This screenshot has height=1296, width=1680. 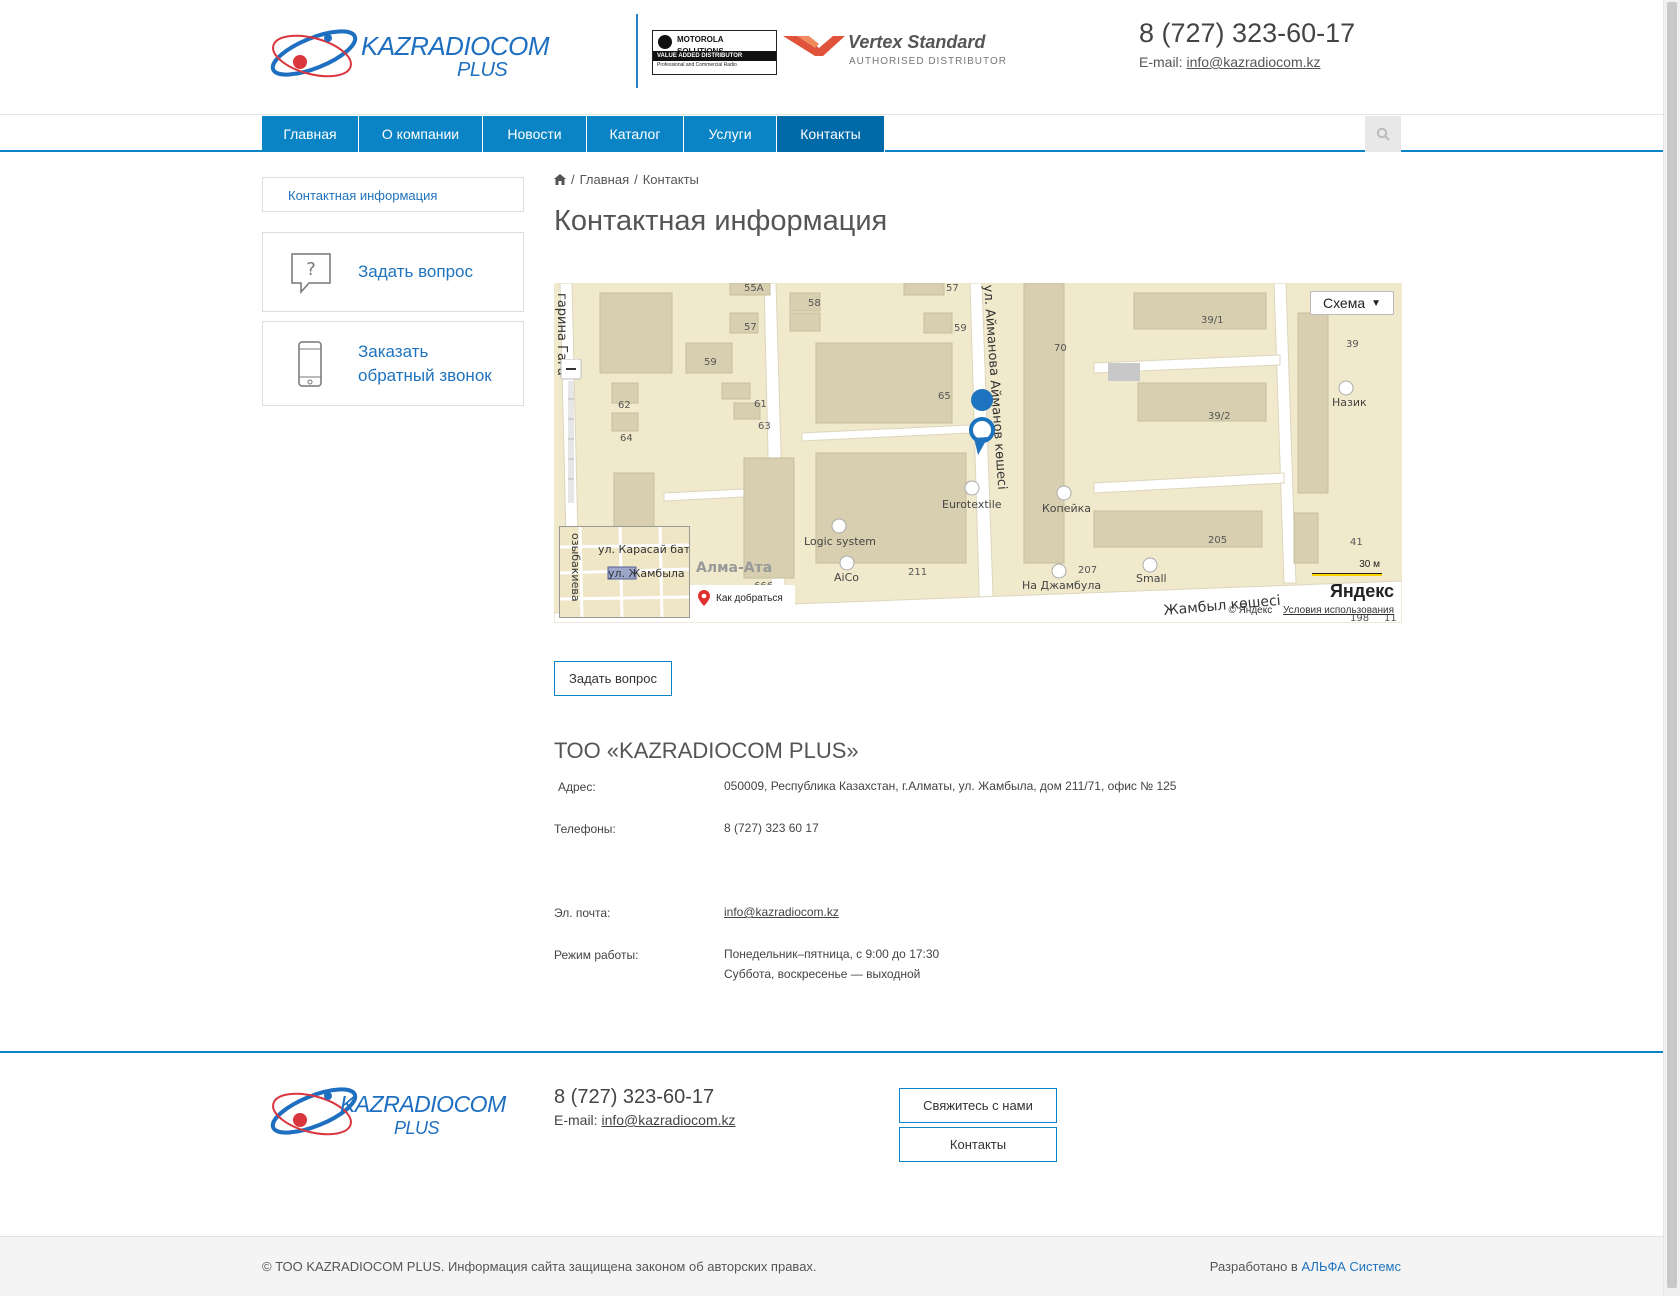 I want to click on map-layer-select: Схема ▼, so click(x=1352, y=303).